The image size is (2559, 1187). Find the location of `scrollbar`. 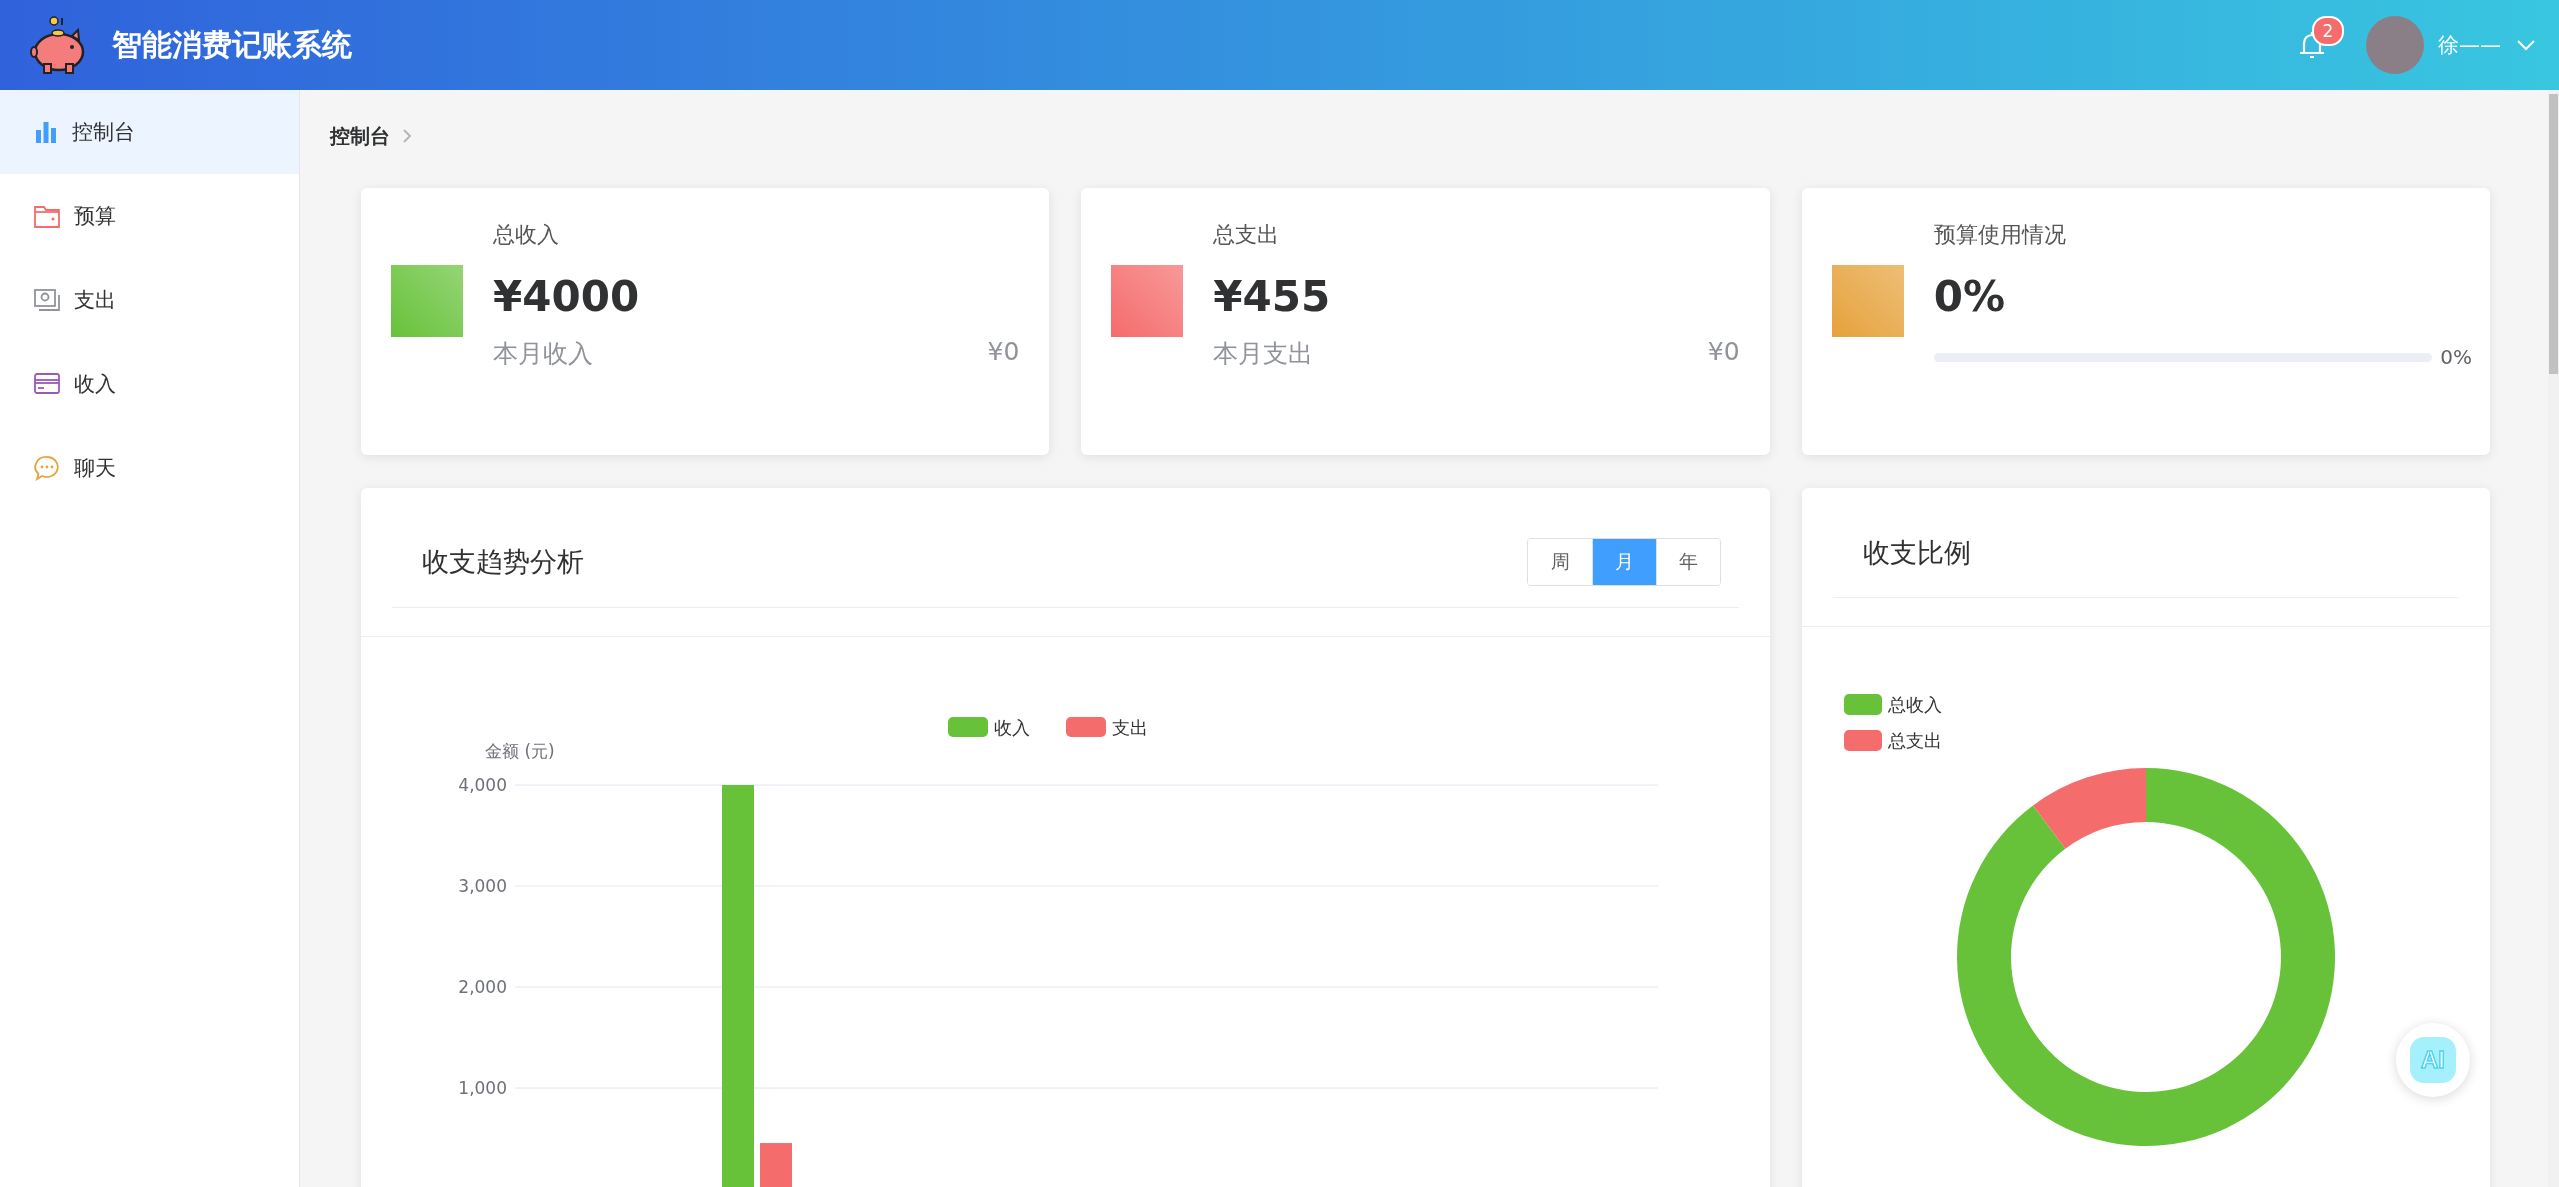

scrollbar is located at coordinates (2553, 638).